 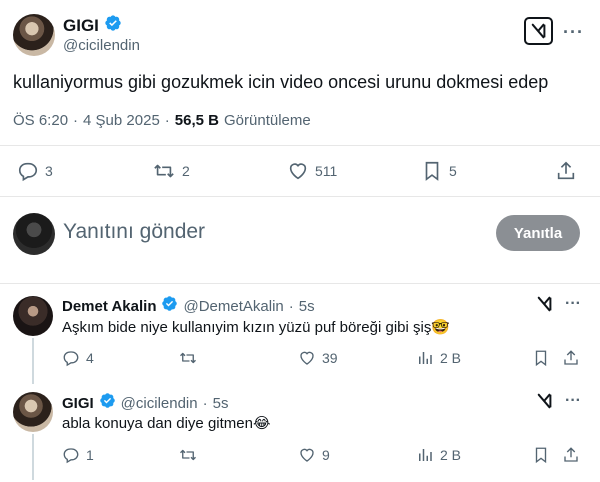 What do you see at coordinates (49, 171) in the screenshot?
I see `reply-count: 3` at bounding box center [49, 171].